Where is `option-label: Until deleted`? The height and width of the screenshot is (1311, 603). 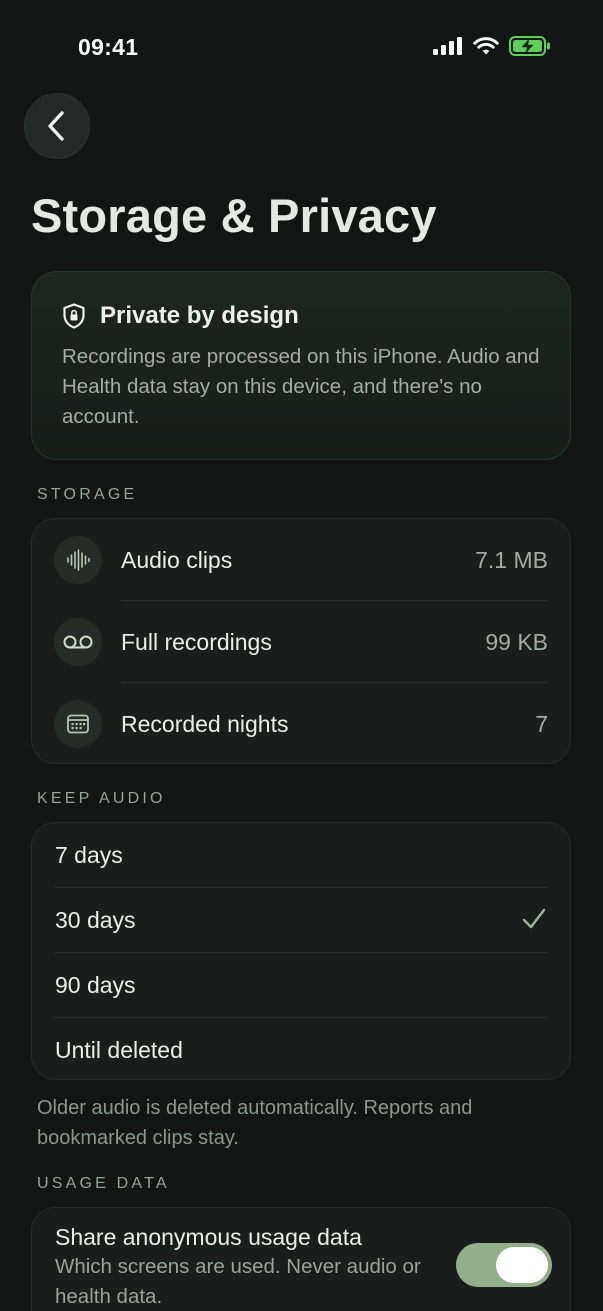
option-label: Until deleted is located at coordinates (119, 1050).